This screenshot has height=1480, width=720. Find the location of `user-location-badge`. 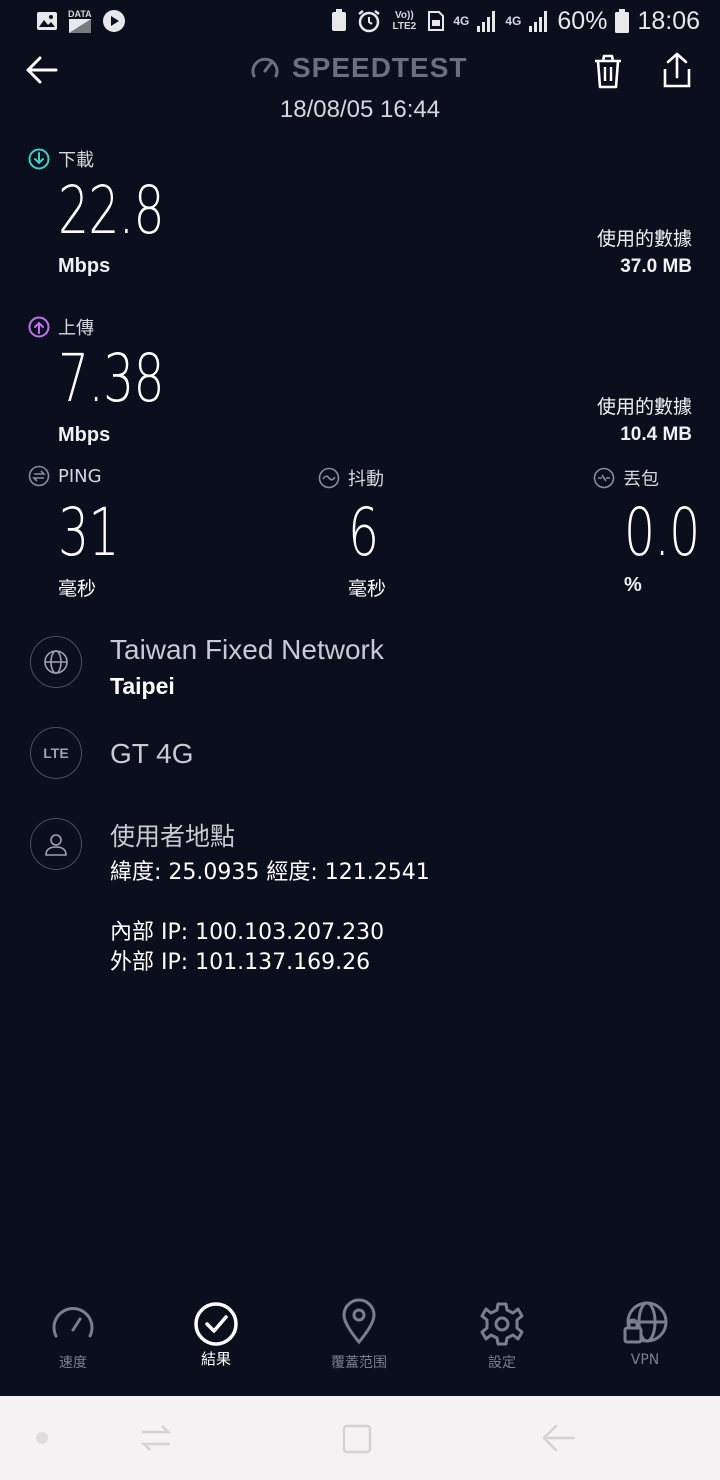

user-location-badge is located at coordinates (56, 844).